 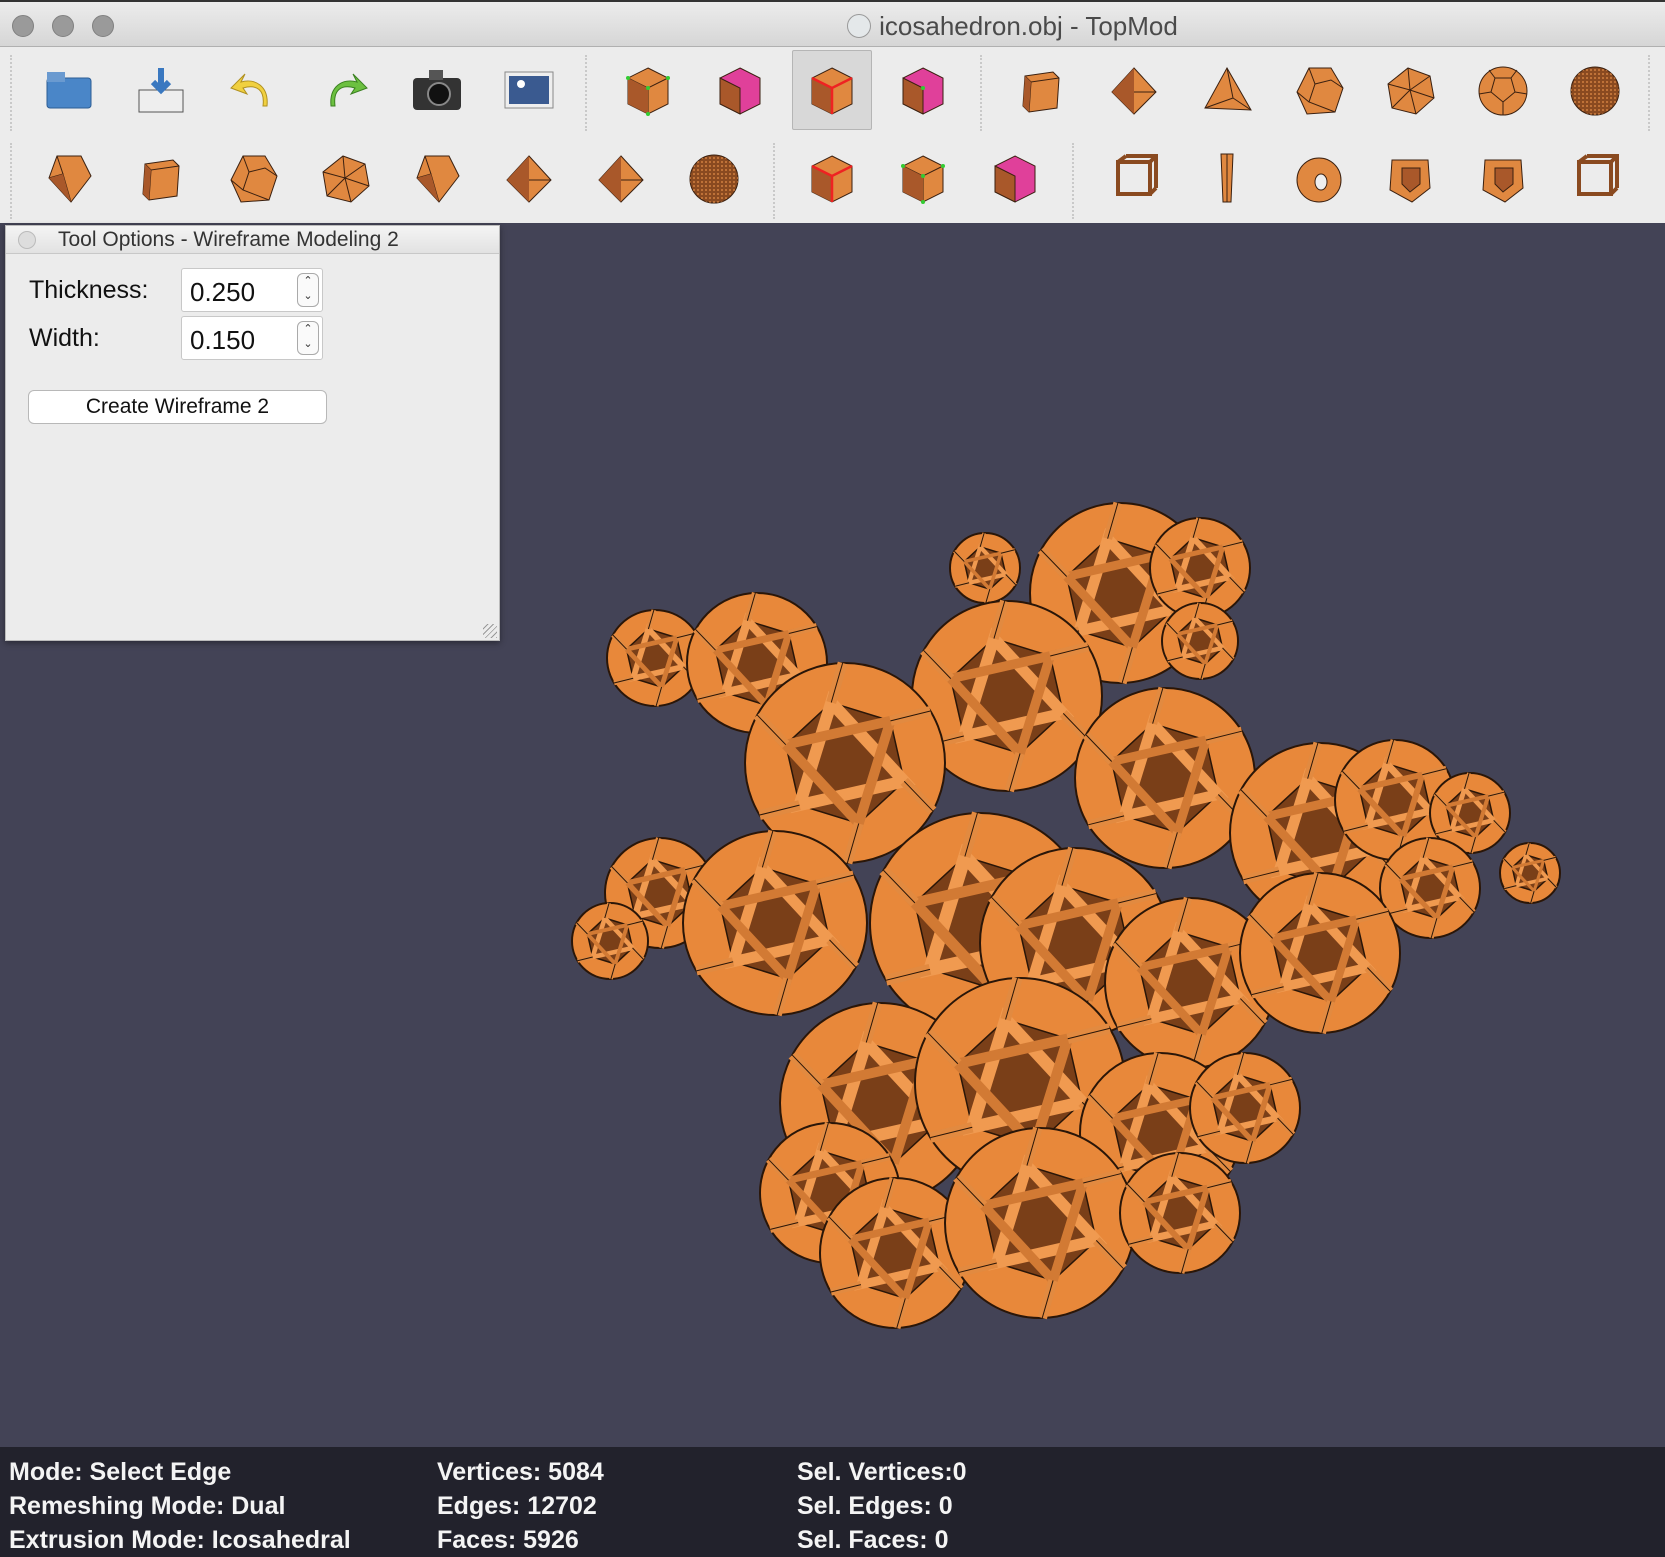 I want to click on octahedron-button, so click(x=1134, y=90).